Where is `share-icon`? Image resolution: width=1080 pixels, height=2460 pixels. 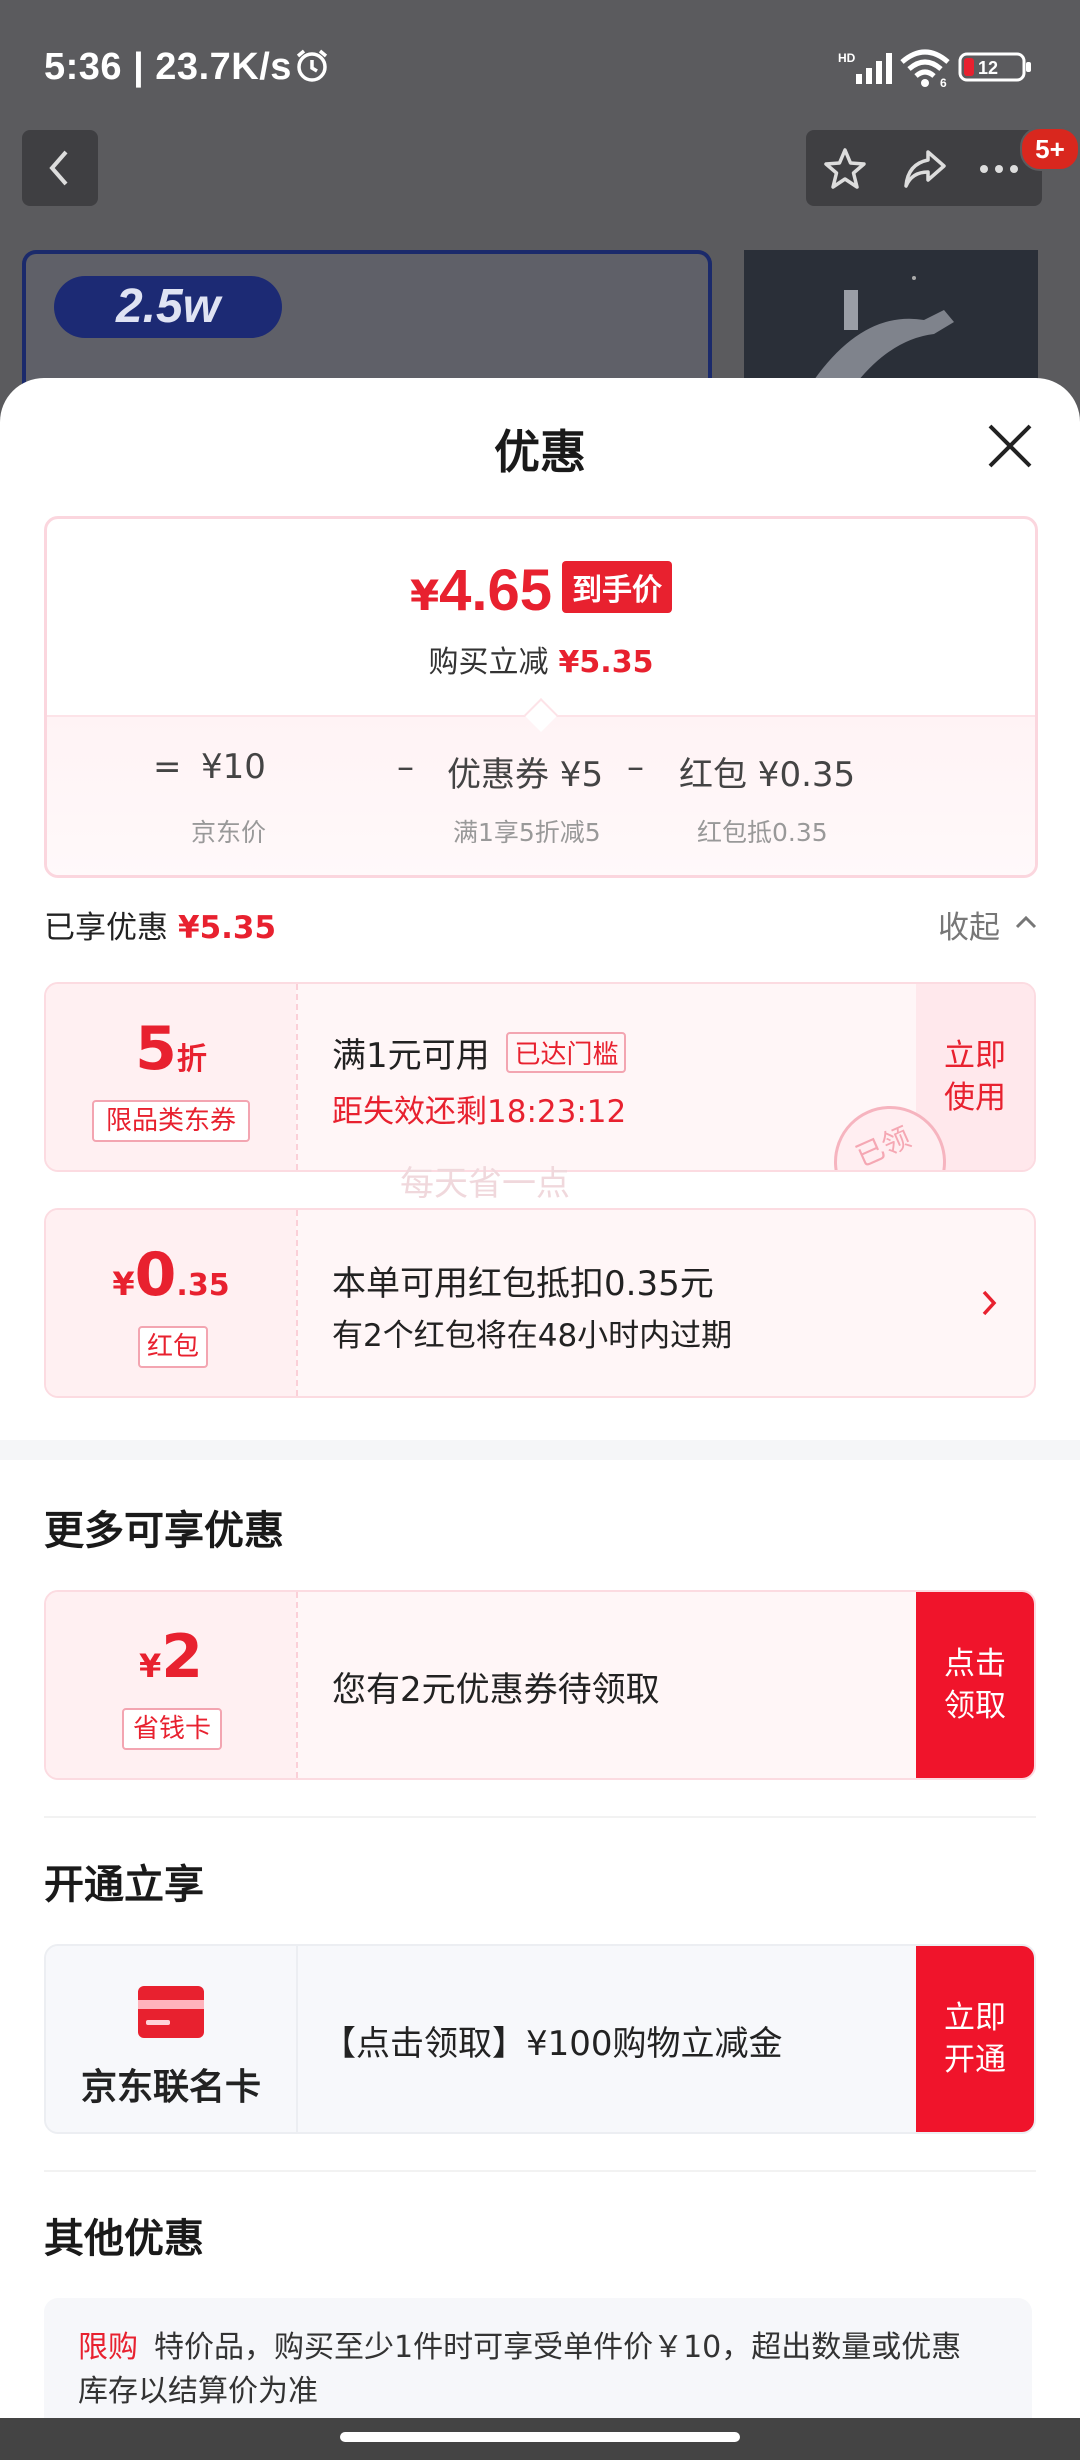
share-icon is located at coordinates (925, 169).